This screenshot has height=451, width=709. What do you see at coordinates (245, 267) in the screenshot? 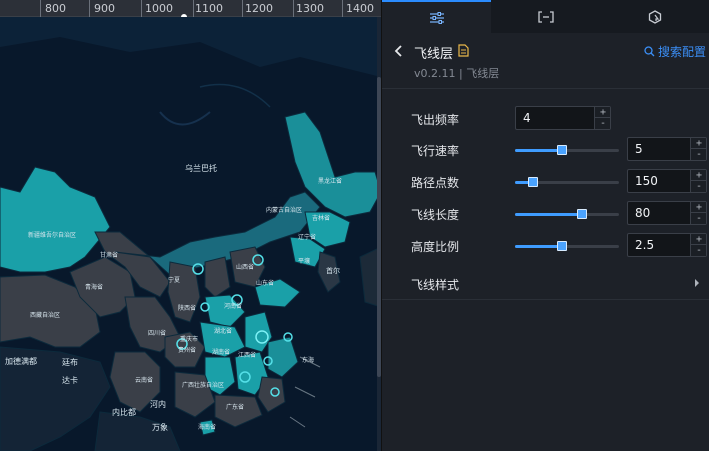
I see `map-label-shanxi: 山西省` at bounding box center [245, 267].